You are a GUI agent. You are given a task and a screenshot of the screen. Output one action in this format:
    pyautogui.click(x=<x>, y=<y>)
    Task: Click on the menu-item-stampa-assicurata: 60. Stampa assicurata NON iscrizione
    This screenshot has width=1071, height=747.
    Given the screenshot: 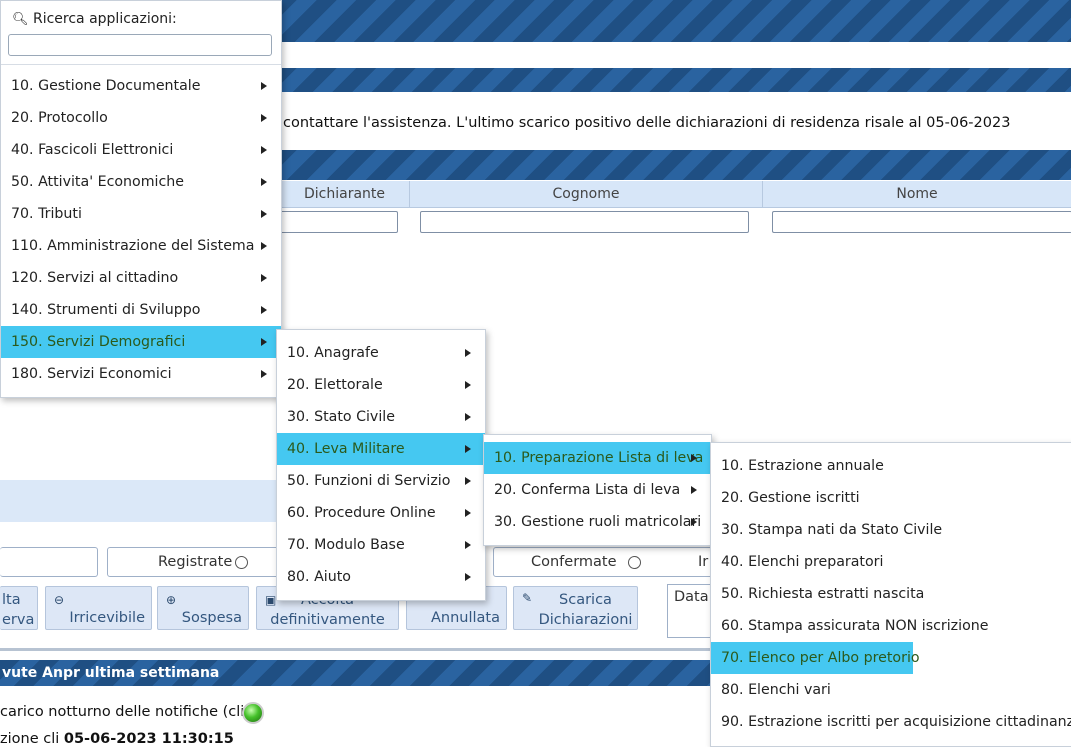 What is the action you would take?
    pyautogui.click(x=891, y=626)
    